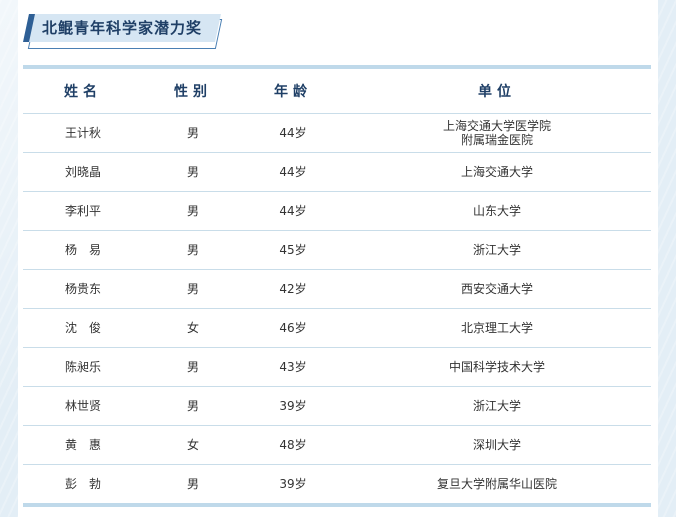  Describe the element at coordinates (83, 289) in the screenshot. I see `cell-name: 杨贵东` at that location.